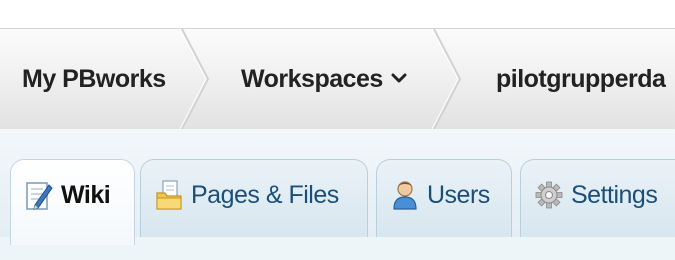 The height and width of the screenshot is (260, 675). Describe the element at coordinates (94, 79) in the screenshot. I see `breadcrumb-my-pbworks: My PBworks` at that location.